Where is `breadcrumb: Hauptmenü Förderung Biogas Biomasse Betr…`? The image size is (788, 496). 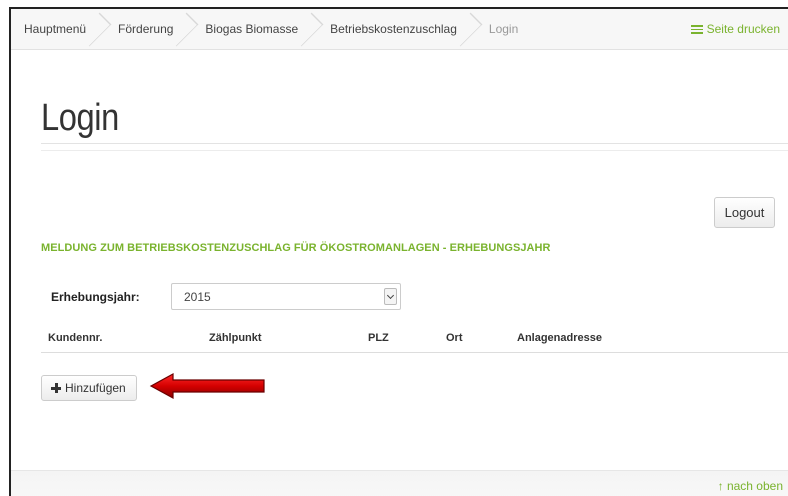 breadcrumb: Hauptmenü Förderung Biogas Biomasse Betr… is located at coordinates (271, 29).